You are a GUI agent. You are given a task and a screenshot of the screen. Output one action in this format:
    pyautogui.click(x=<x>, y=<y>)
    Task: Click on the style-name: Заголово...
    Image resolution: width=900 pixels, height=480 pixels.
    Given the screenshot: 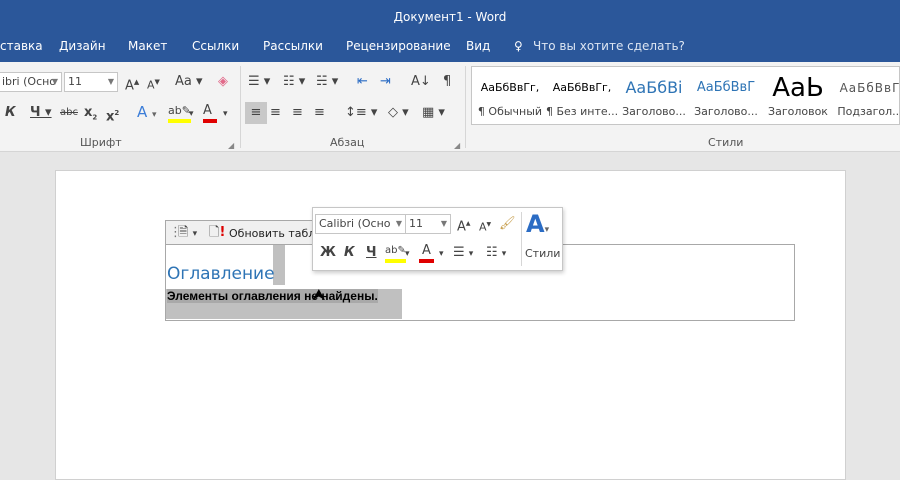 What is the action you would take?
    pyautogui.click(x=726, y=111)
    